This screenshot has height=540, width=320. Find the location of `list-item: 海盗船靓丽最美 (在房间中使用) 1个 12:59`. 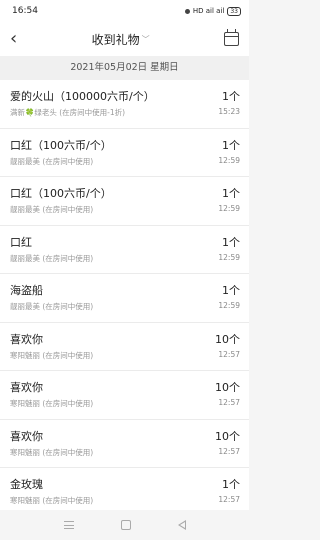

list-item: 海盗船靓丽最美 (在房间中使用) 1个 12:59 is located at coordinates (124, 298).